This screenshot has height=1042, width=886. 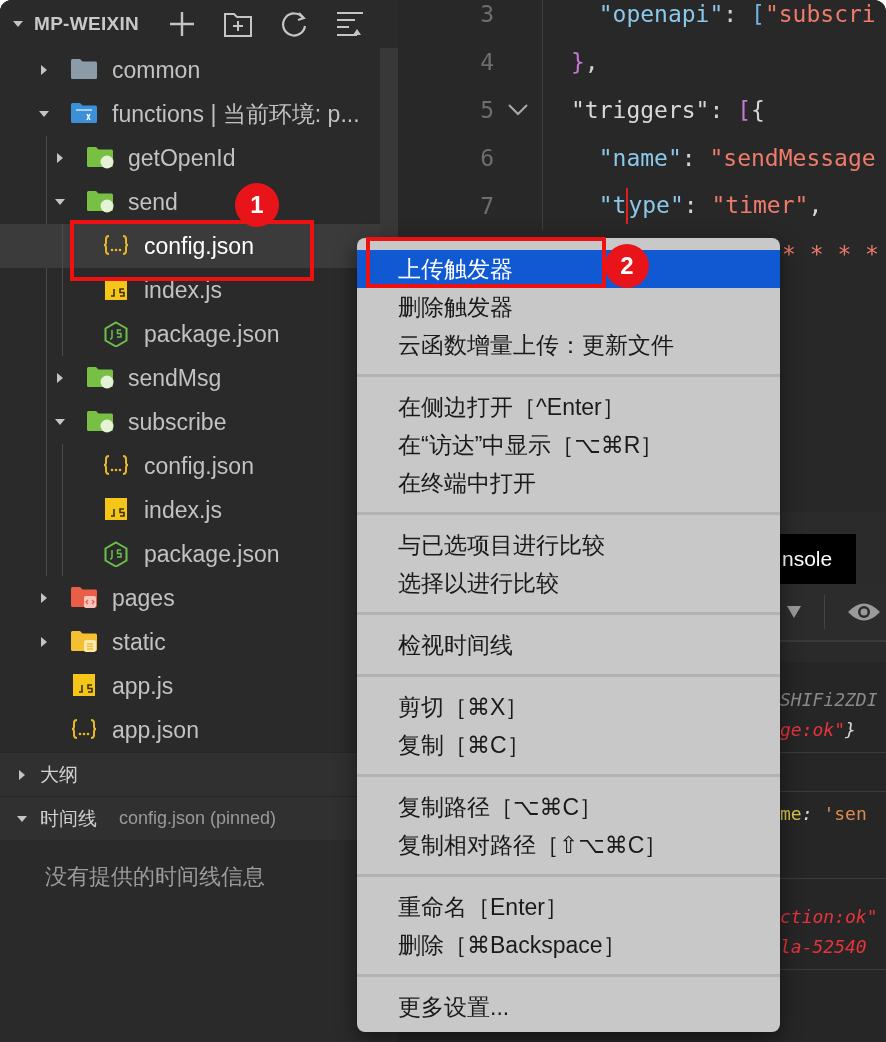 I want to click on code-line: "triggers": [{, so click(x=668, y=110).